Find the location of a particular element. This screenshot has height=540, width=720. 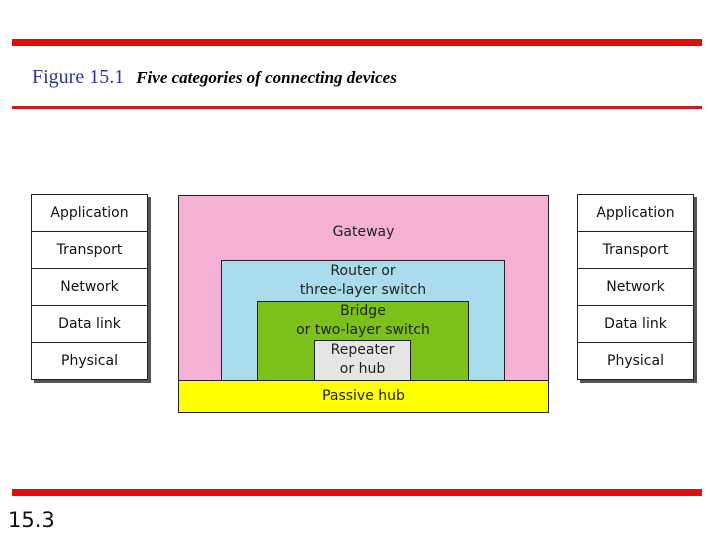

right-layer-transport: Transport is located at coordinates (635, 249).